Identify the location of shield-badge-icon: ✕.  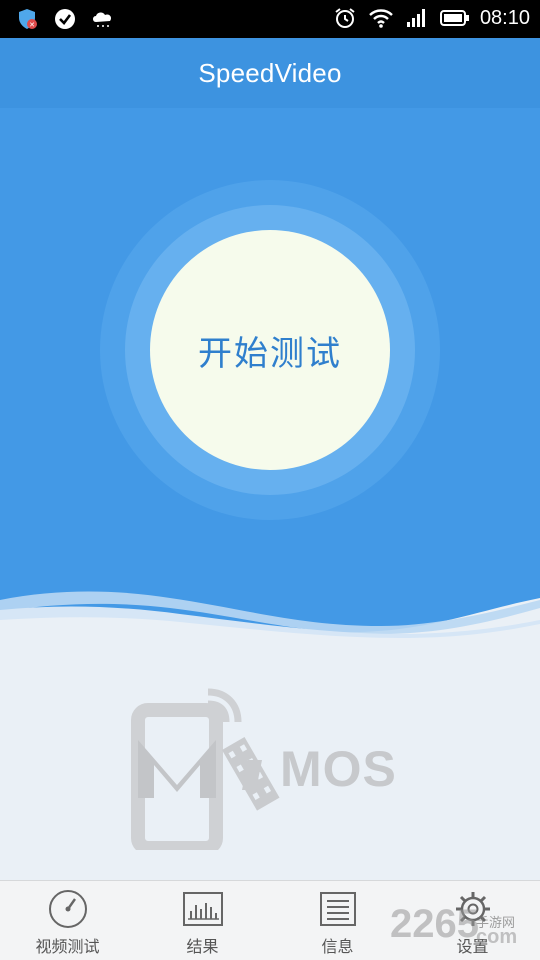
(27, 19).